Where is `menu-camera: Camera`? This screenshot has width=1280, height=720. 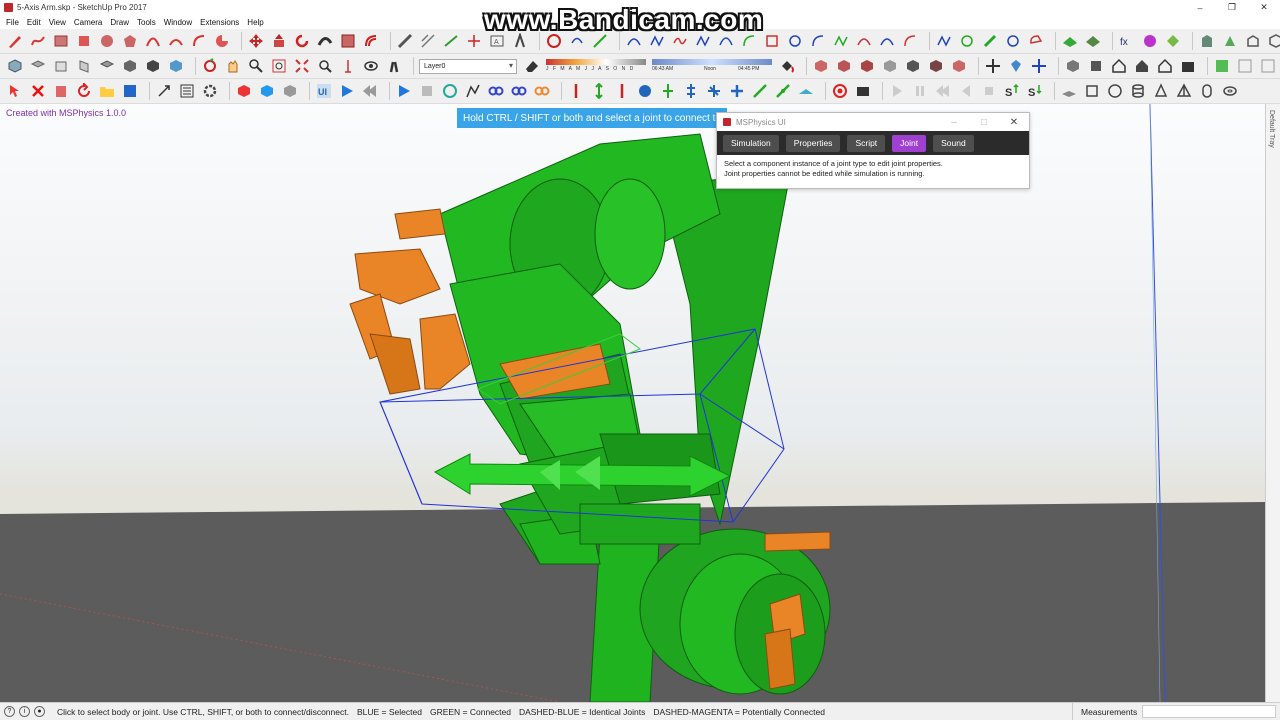
menu-camera: Camera is located at coordinates (88, 22).